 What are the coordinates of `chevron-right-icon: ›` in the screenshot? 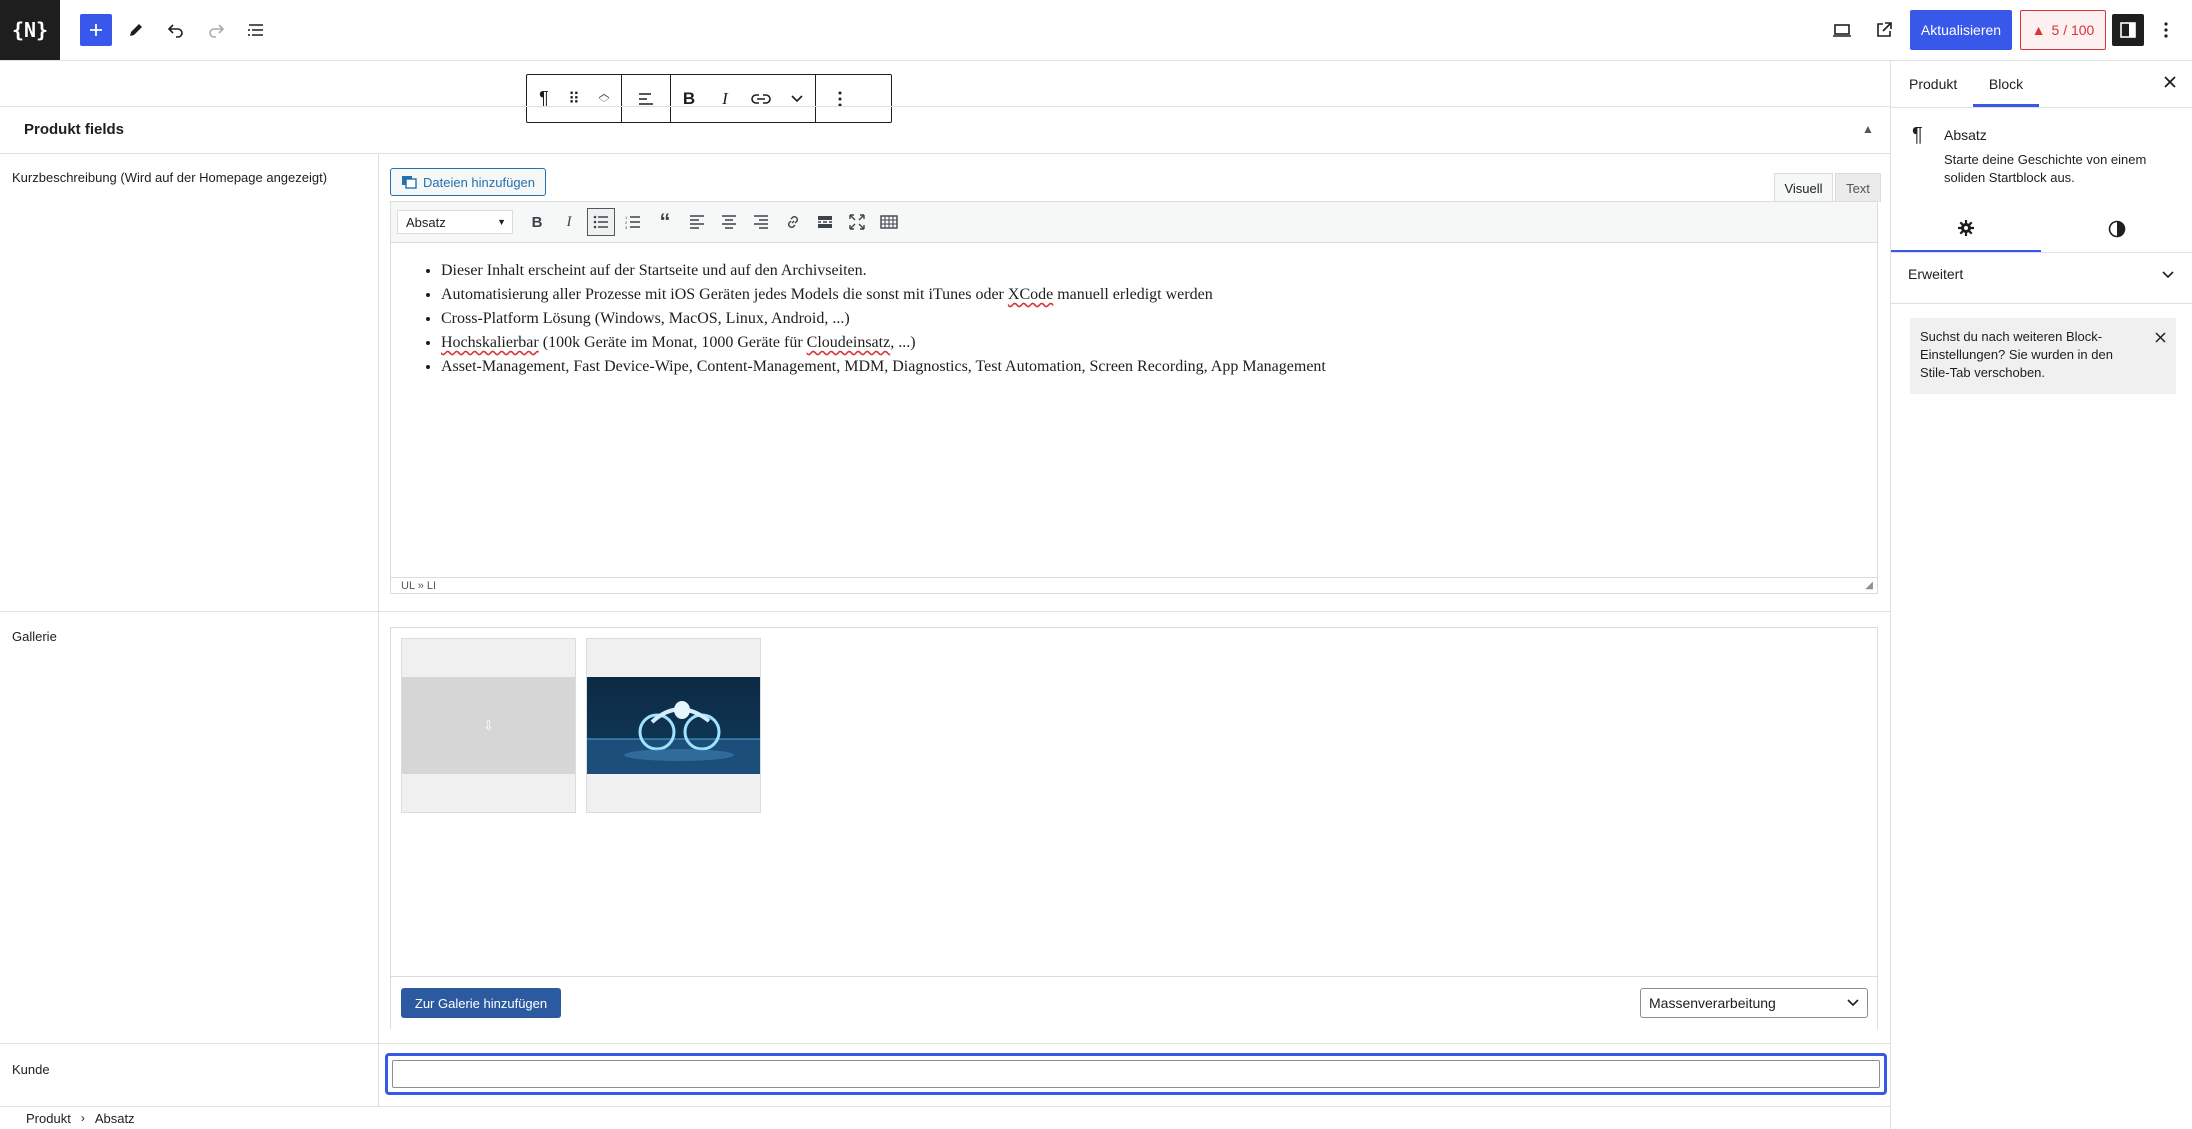 It's located at (82, 1118).